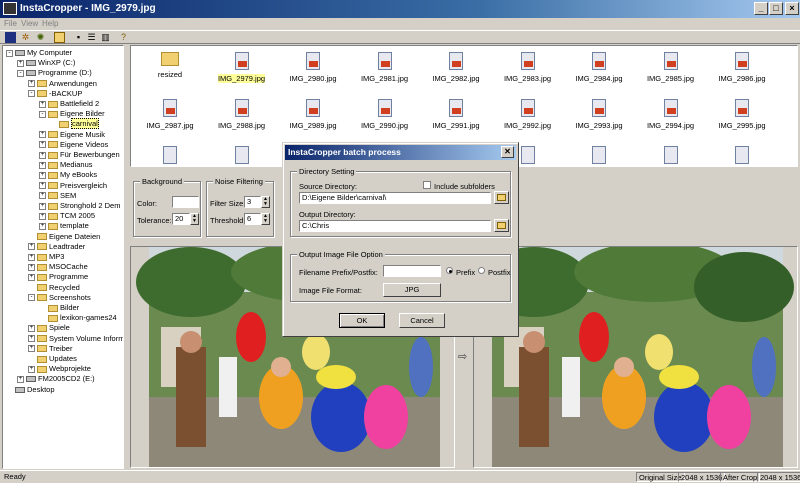 The width and height of the screenshot is (800, 483). Describe the element at coordinates (57, 196) in the screenshot. I see `tree-node: + SEM` at that location.